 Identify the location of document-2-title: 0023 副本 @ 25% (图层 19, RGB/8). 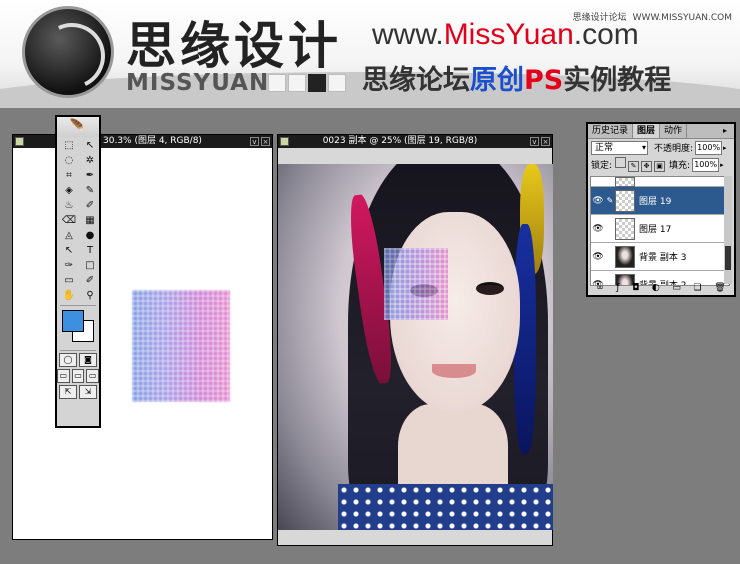
(400, 141).